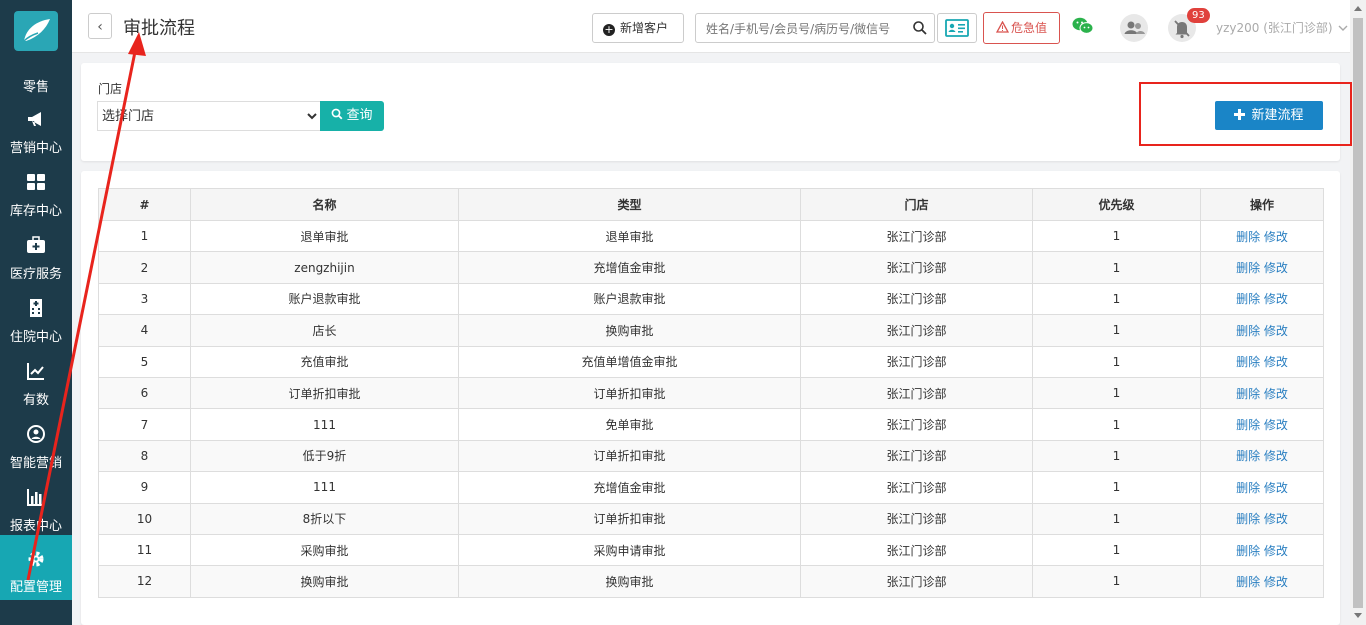 This screenshot has width=1366, height=625. Describe the element at coordinates (1240, 114) in the screenshot. I see `plus-icon` at that location.